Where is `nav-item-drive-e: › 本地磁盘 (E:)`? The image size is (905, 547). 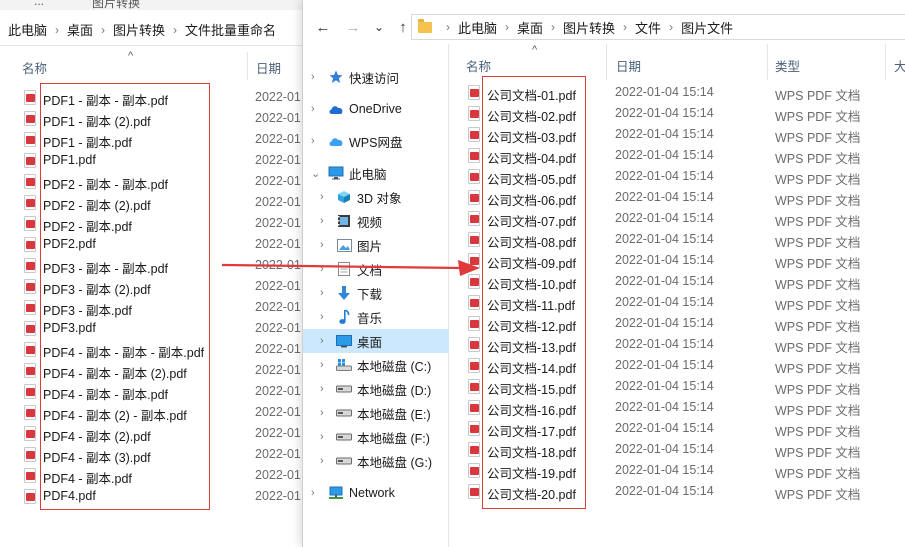
nav-item-drive-e: › 本地磁盘 (E:) is located at coordinates (376, 413).